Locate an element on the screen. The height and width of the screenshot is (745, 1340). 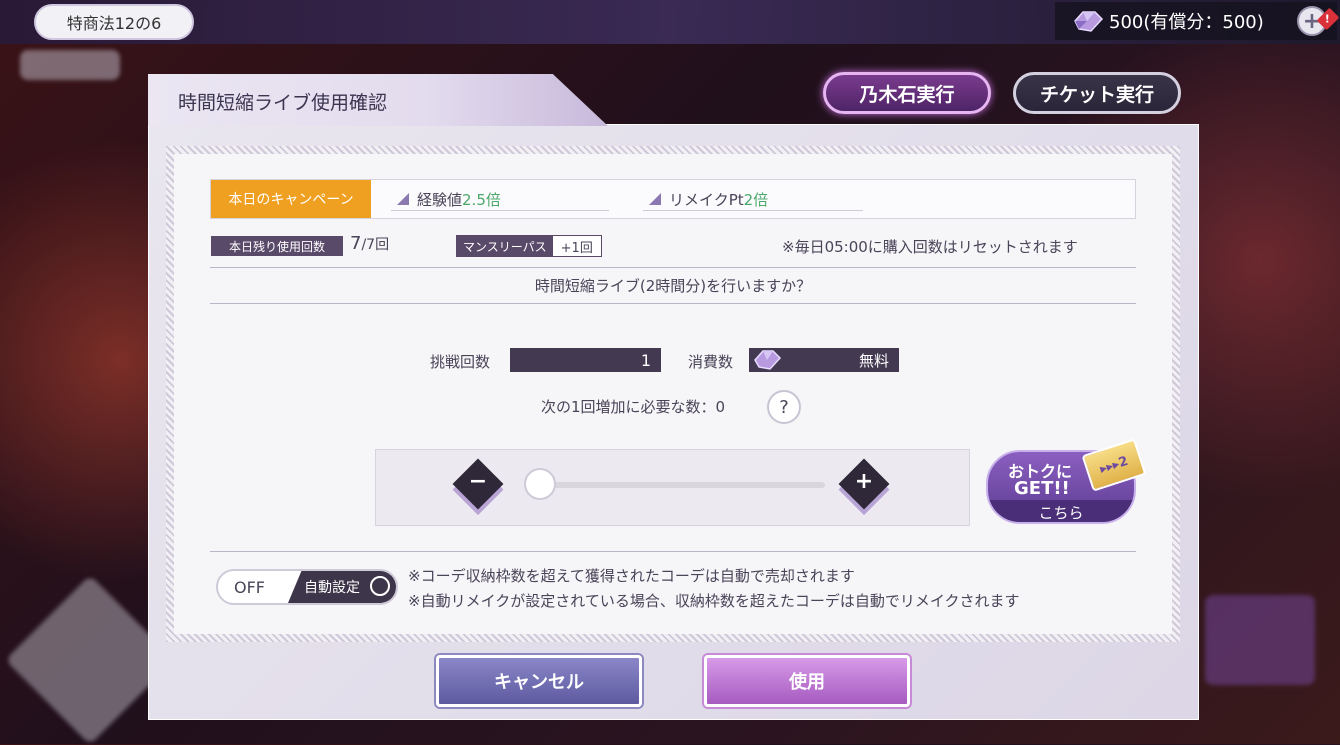
bonus-value: 2.5倍 is located at coordinates (481, 199).